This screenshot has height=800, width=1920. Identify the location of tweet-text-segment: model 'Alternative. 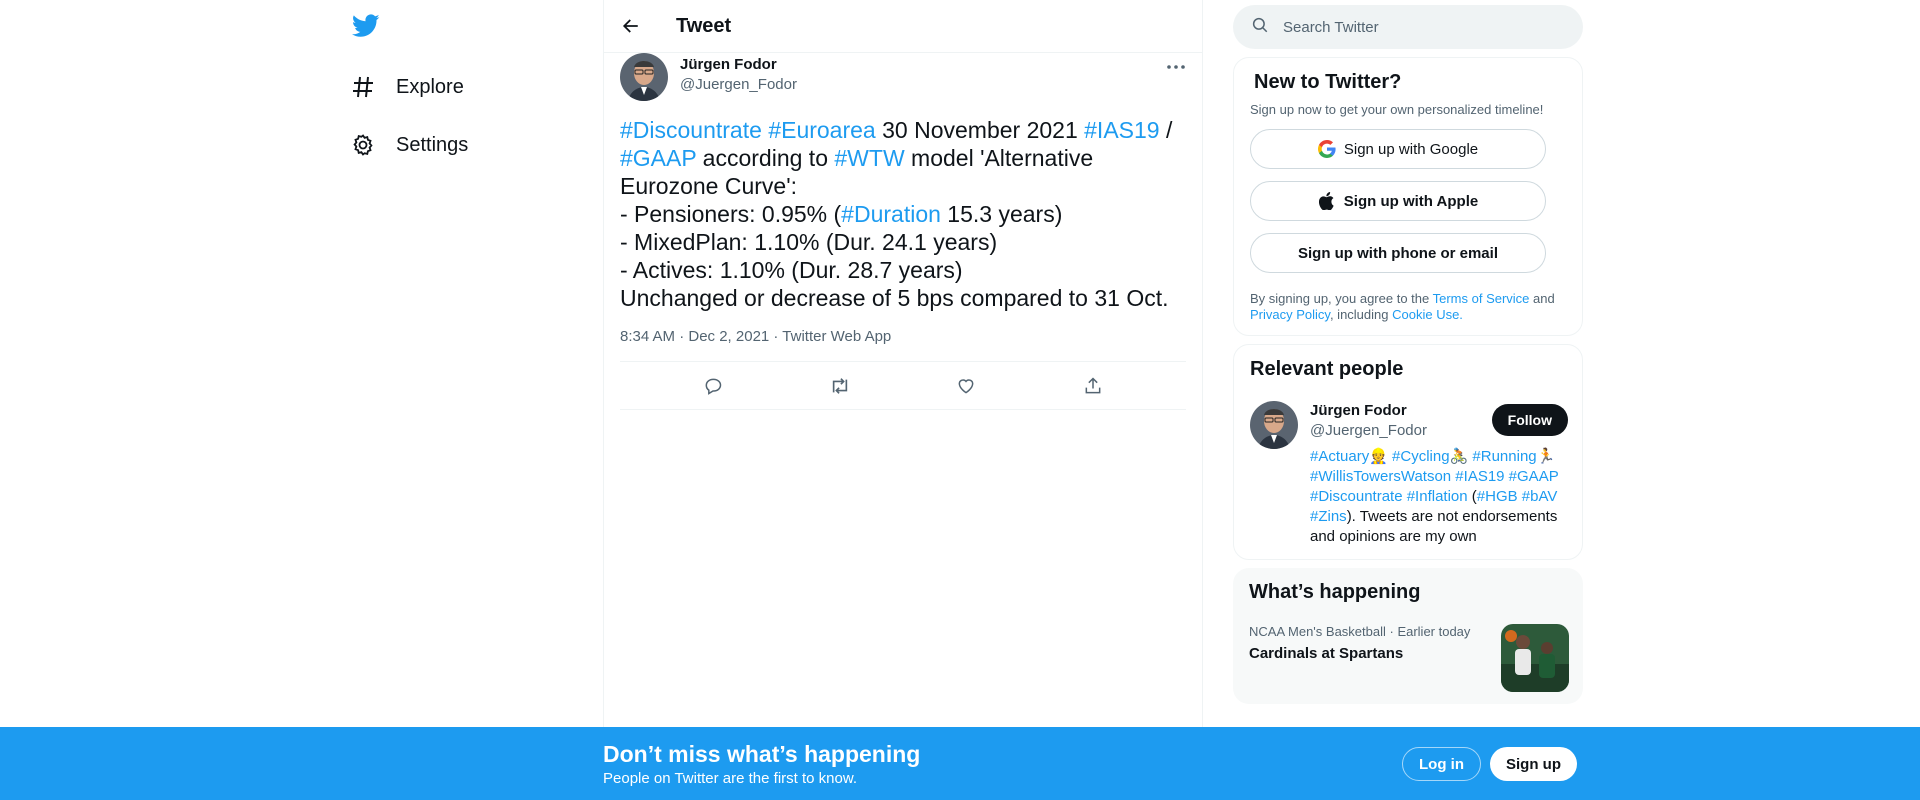
(999, 158).